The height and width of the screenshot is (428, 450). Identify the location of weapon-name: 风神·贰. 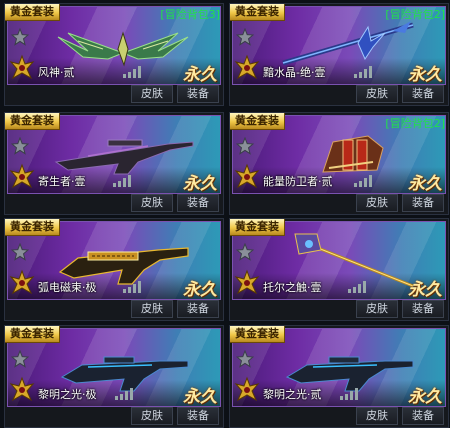
(56, 72).